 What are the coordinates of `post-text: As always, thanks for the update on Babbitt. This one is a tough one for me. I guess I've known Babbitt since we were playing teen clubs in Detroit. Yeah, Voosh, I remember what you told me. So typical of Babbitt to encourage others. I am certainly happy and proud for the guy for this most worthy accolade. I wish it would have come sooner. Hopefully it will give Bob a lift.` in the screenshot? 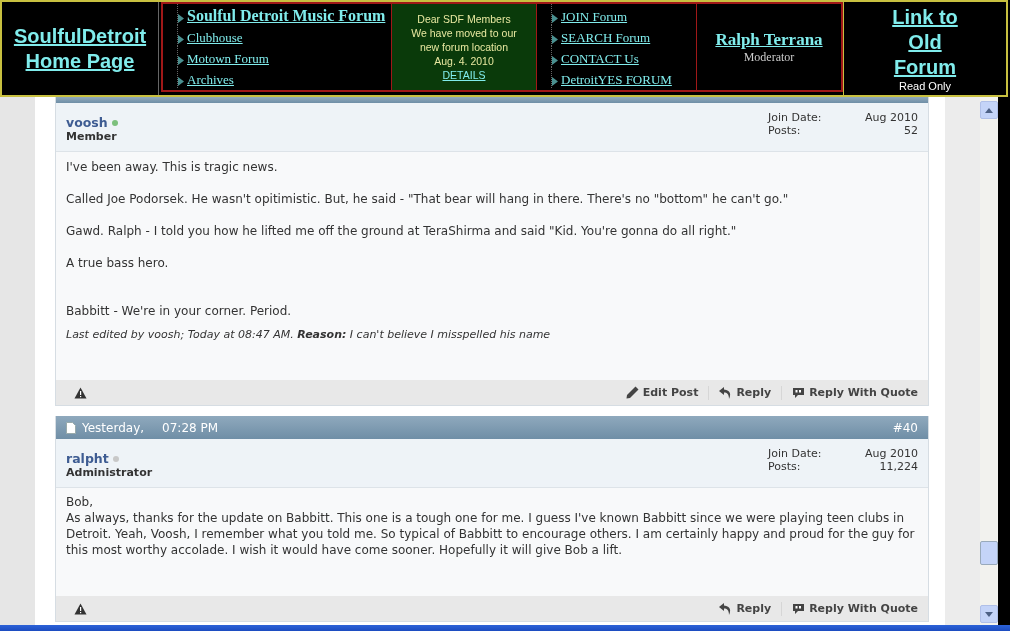 It's located at (491, 534).